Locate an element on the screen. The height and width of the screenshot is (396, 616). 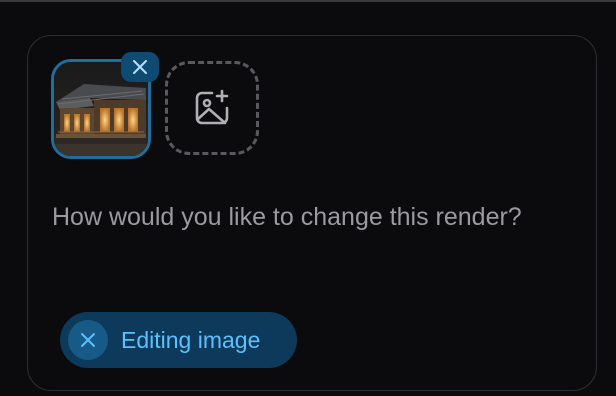
chip-label: Editing image is located at coordinates (191, 339).